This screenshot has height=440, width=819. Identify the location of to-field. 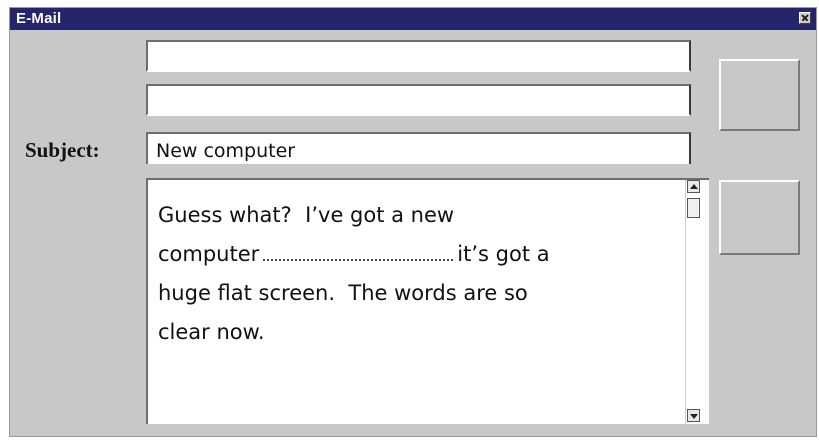
(418, 56).